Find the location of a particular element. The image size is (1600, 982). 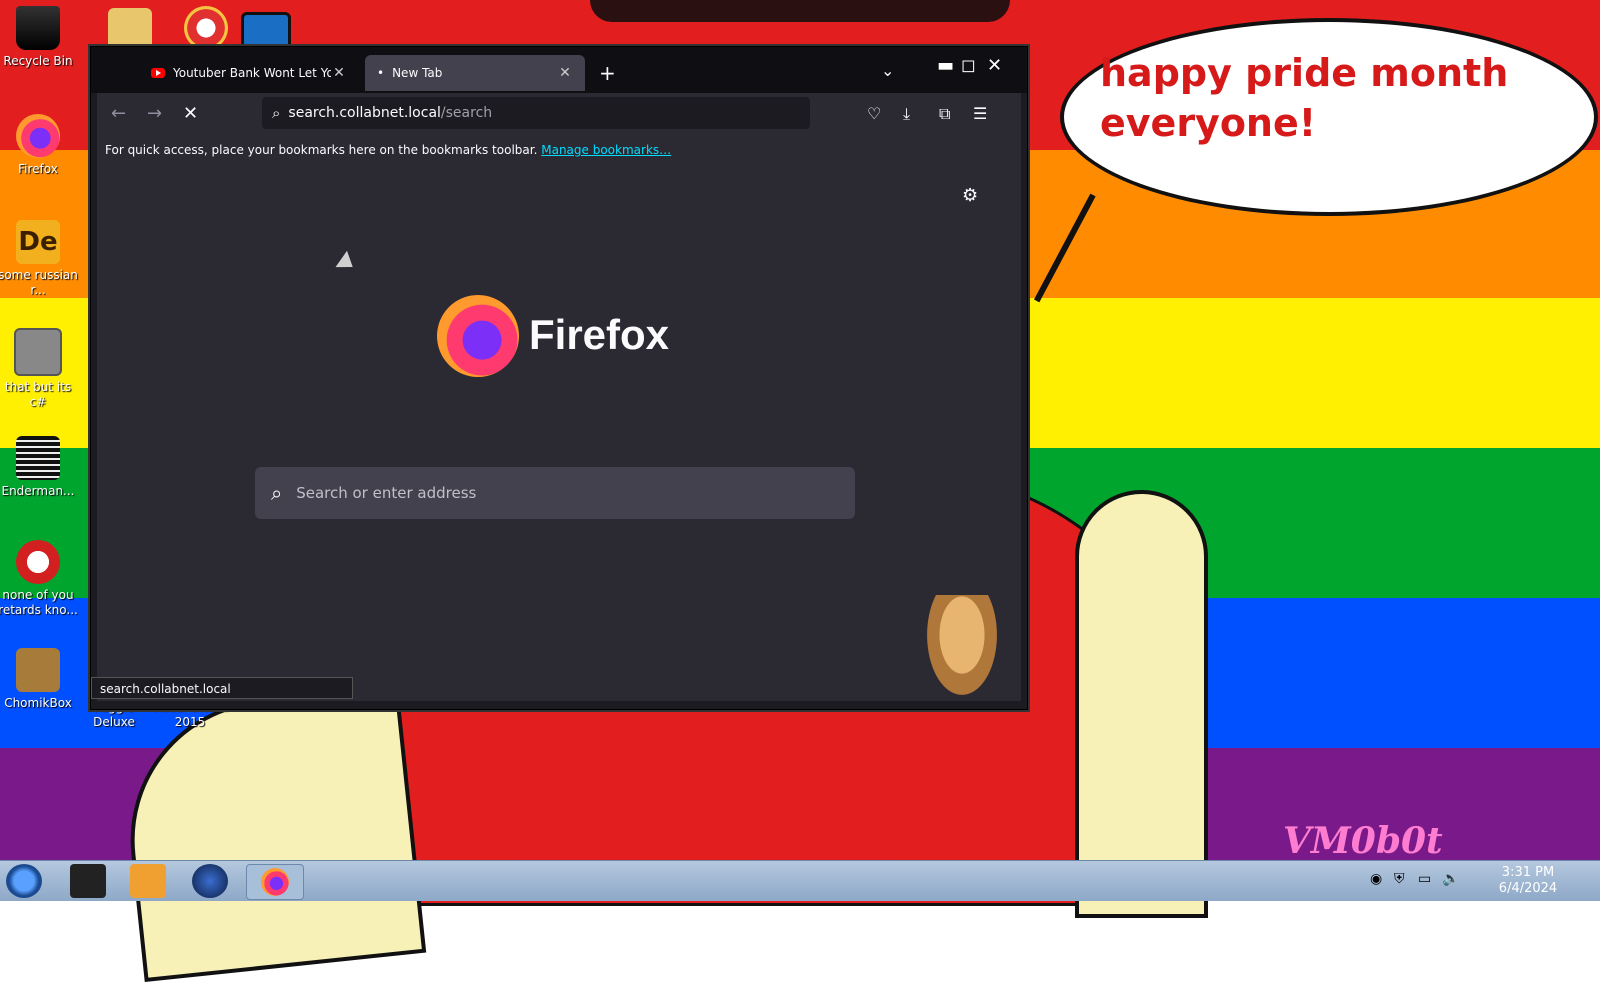

extensions-icon: ⧉ is located at coordinates (944, 114).